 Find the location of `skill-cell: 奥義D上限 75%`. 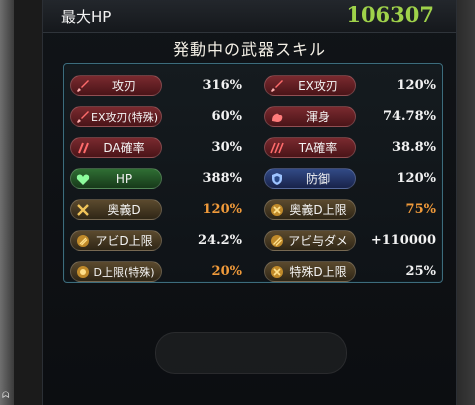

skill-cell: 奥義D上限 75% is located at coordinates (350, 210).